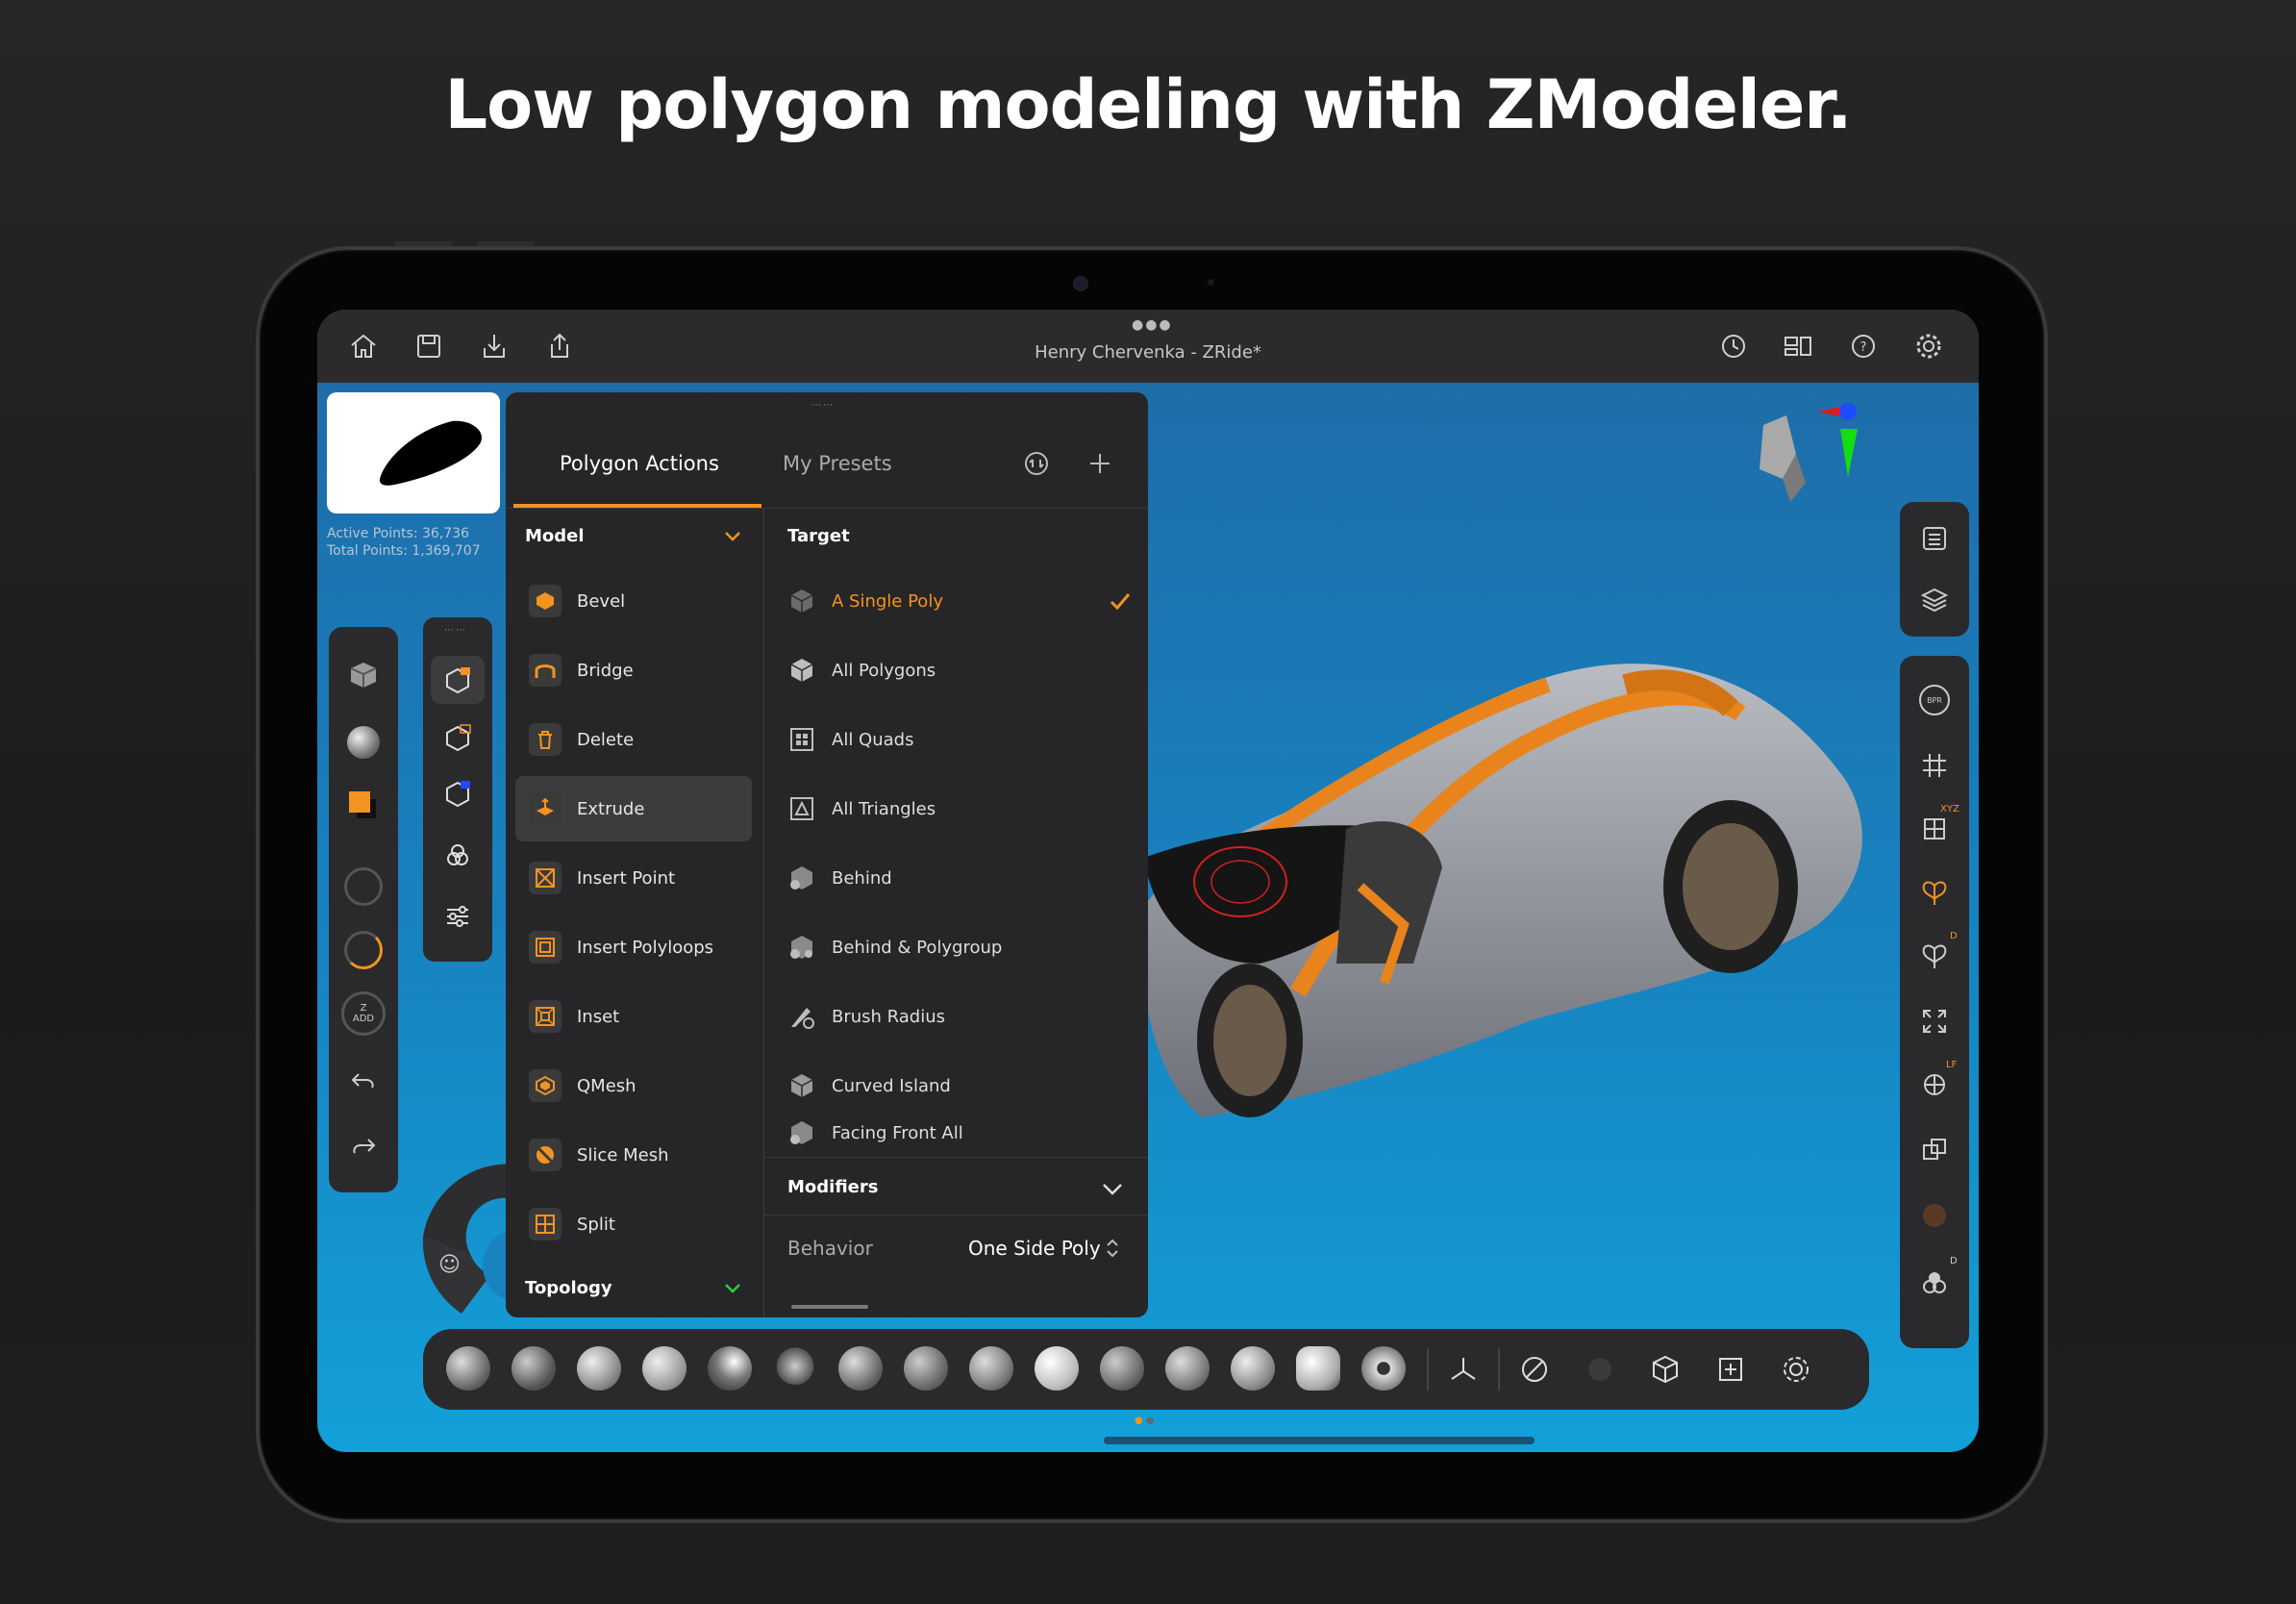 The height and width of the screenshot is (1604, 2296). What do you see at coordinates (1934, 1021) in the screenshot?
I see `expand-icon` at bounding box center [1934, 1021].